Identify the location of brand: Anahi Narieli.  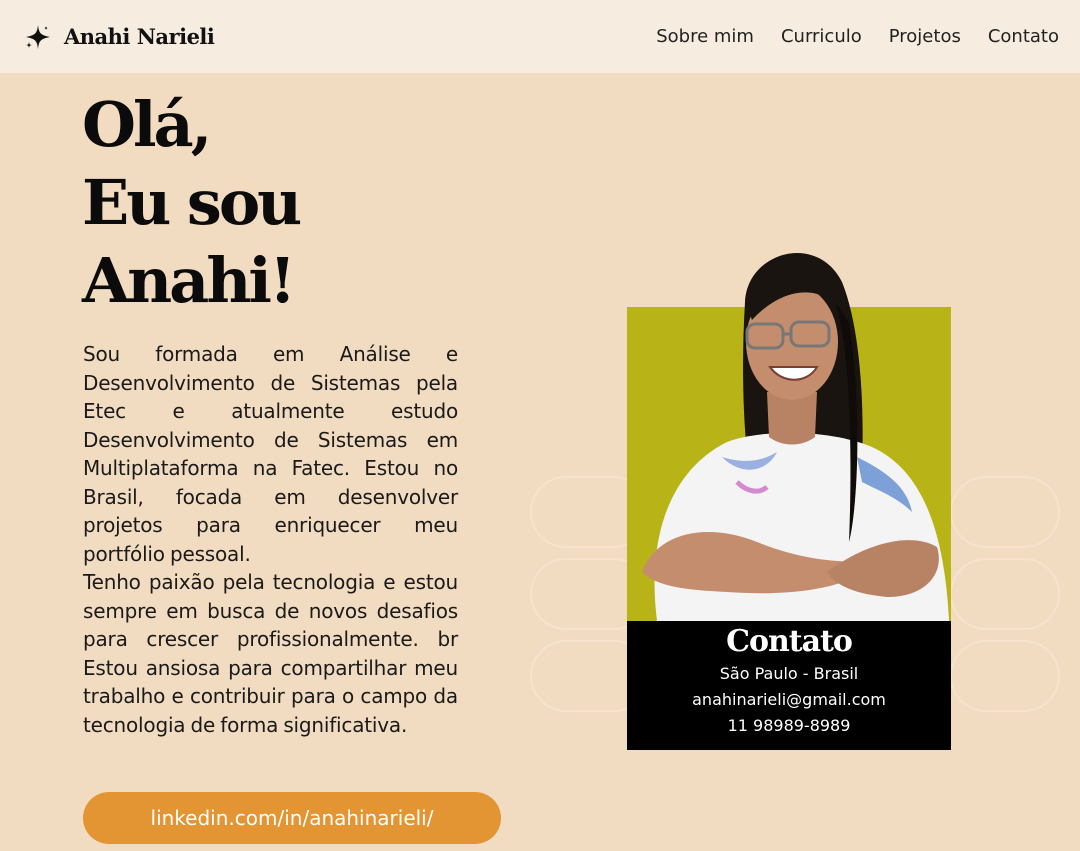
(119, 37).